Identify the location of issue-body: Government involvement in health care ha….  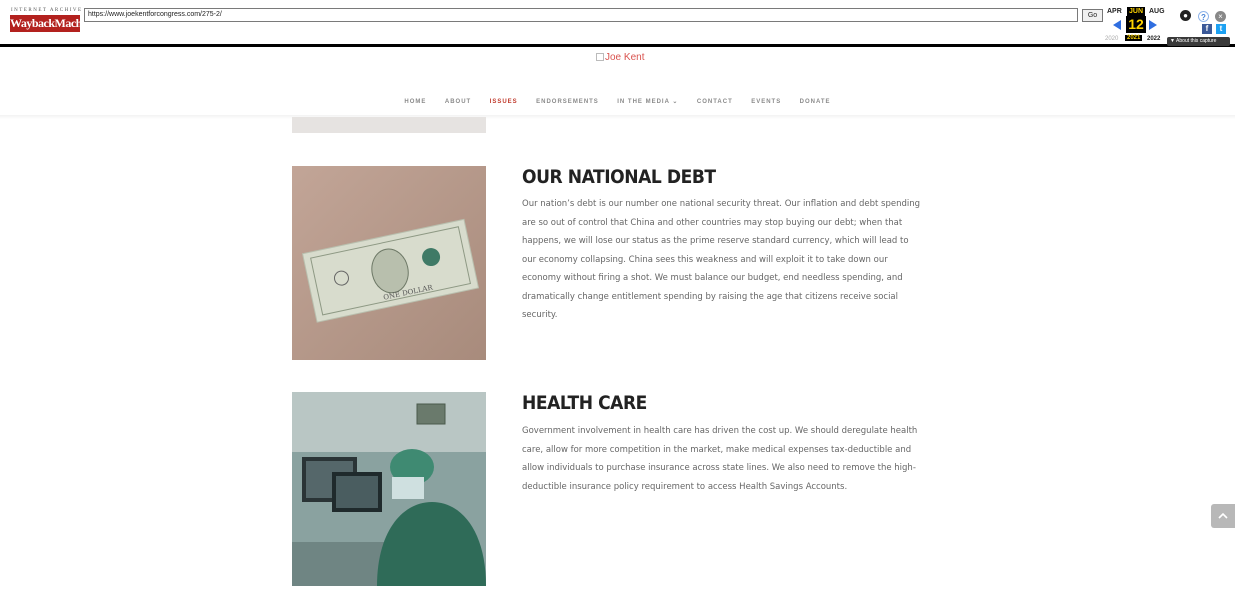
(735, 459).